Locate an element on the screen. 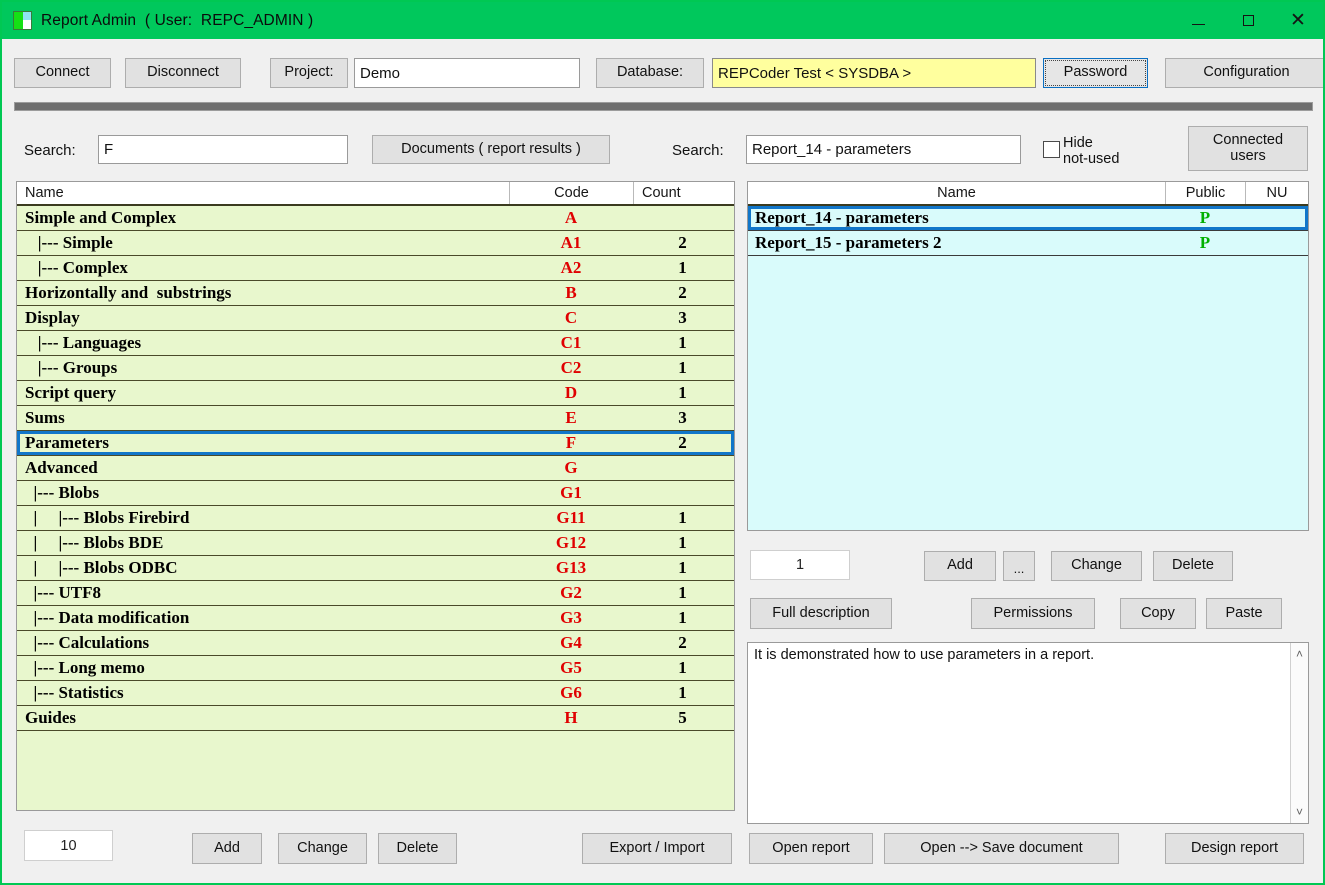 The width and height of the screenshot is (1325, 885). table-row: |--- UTF8 G2 1 is located at coordinates (375, 593).